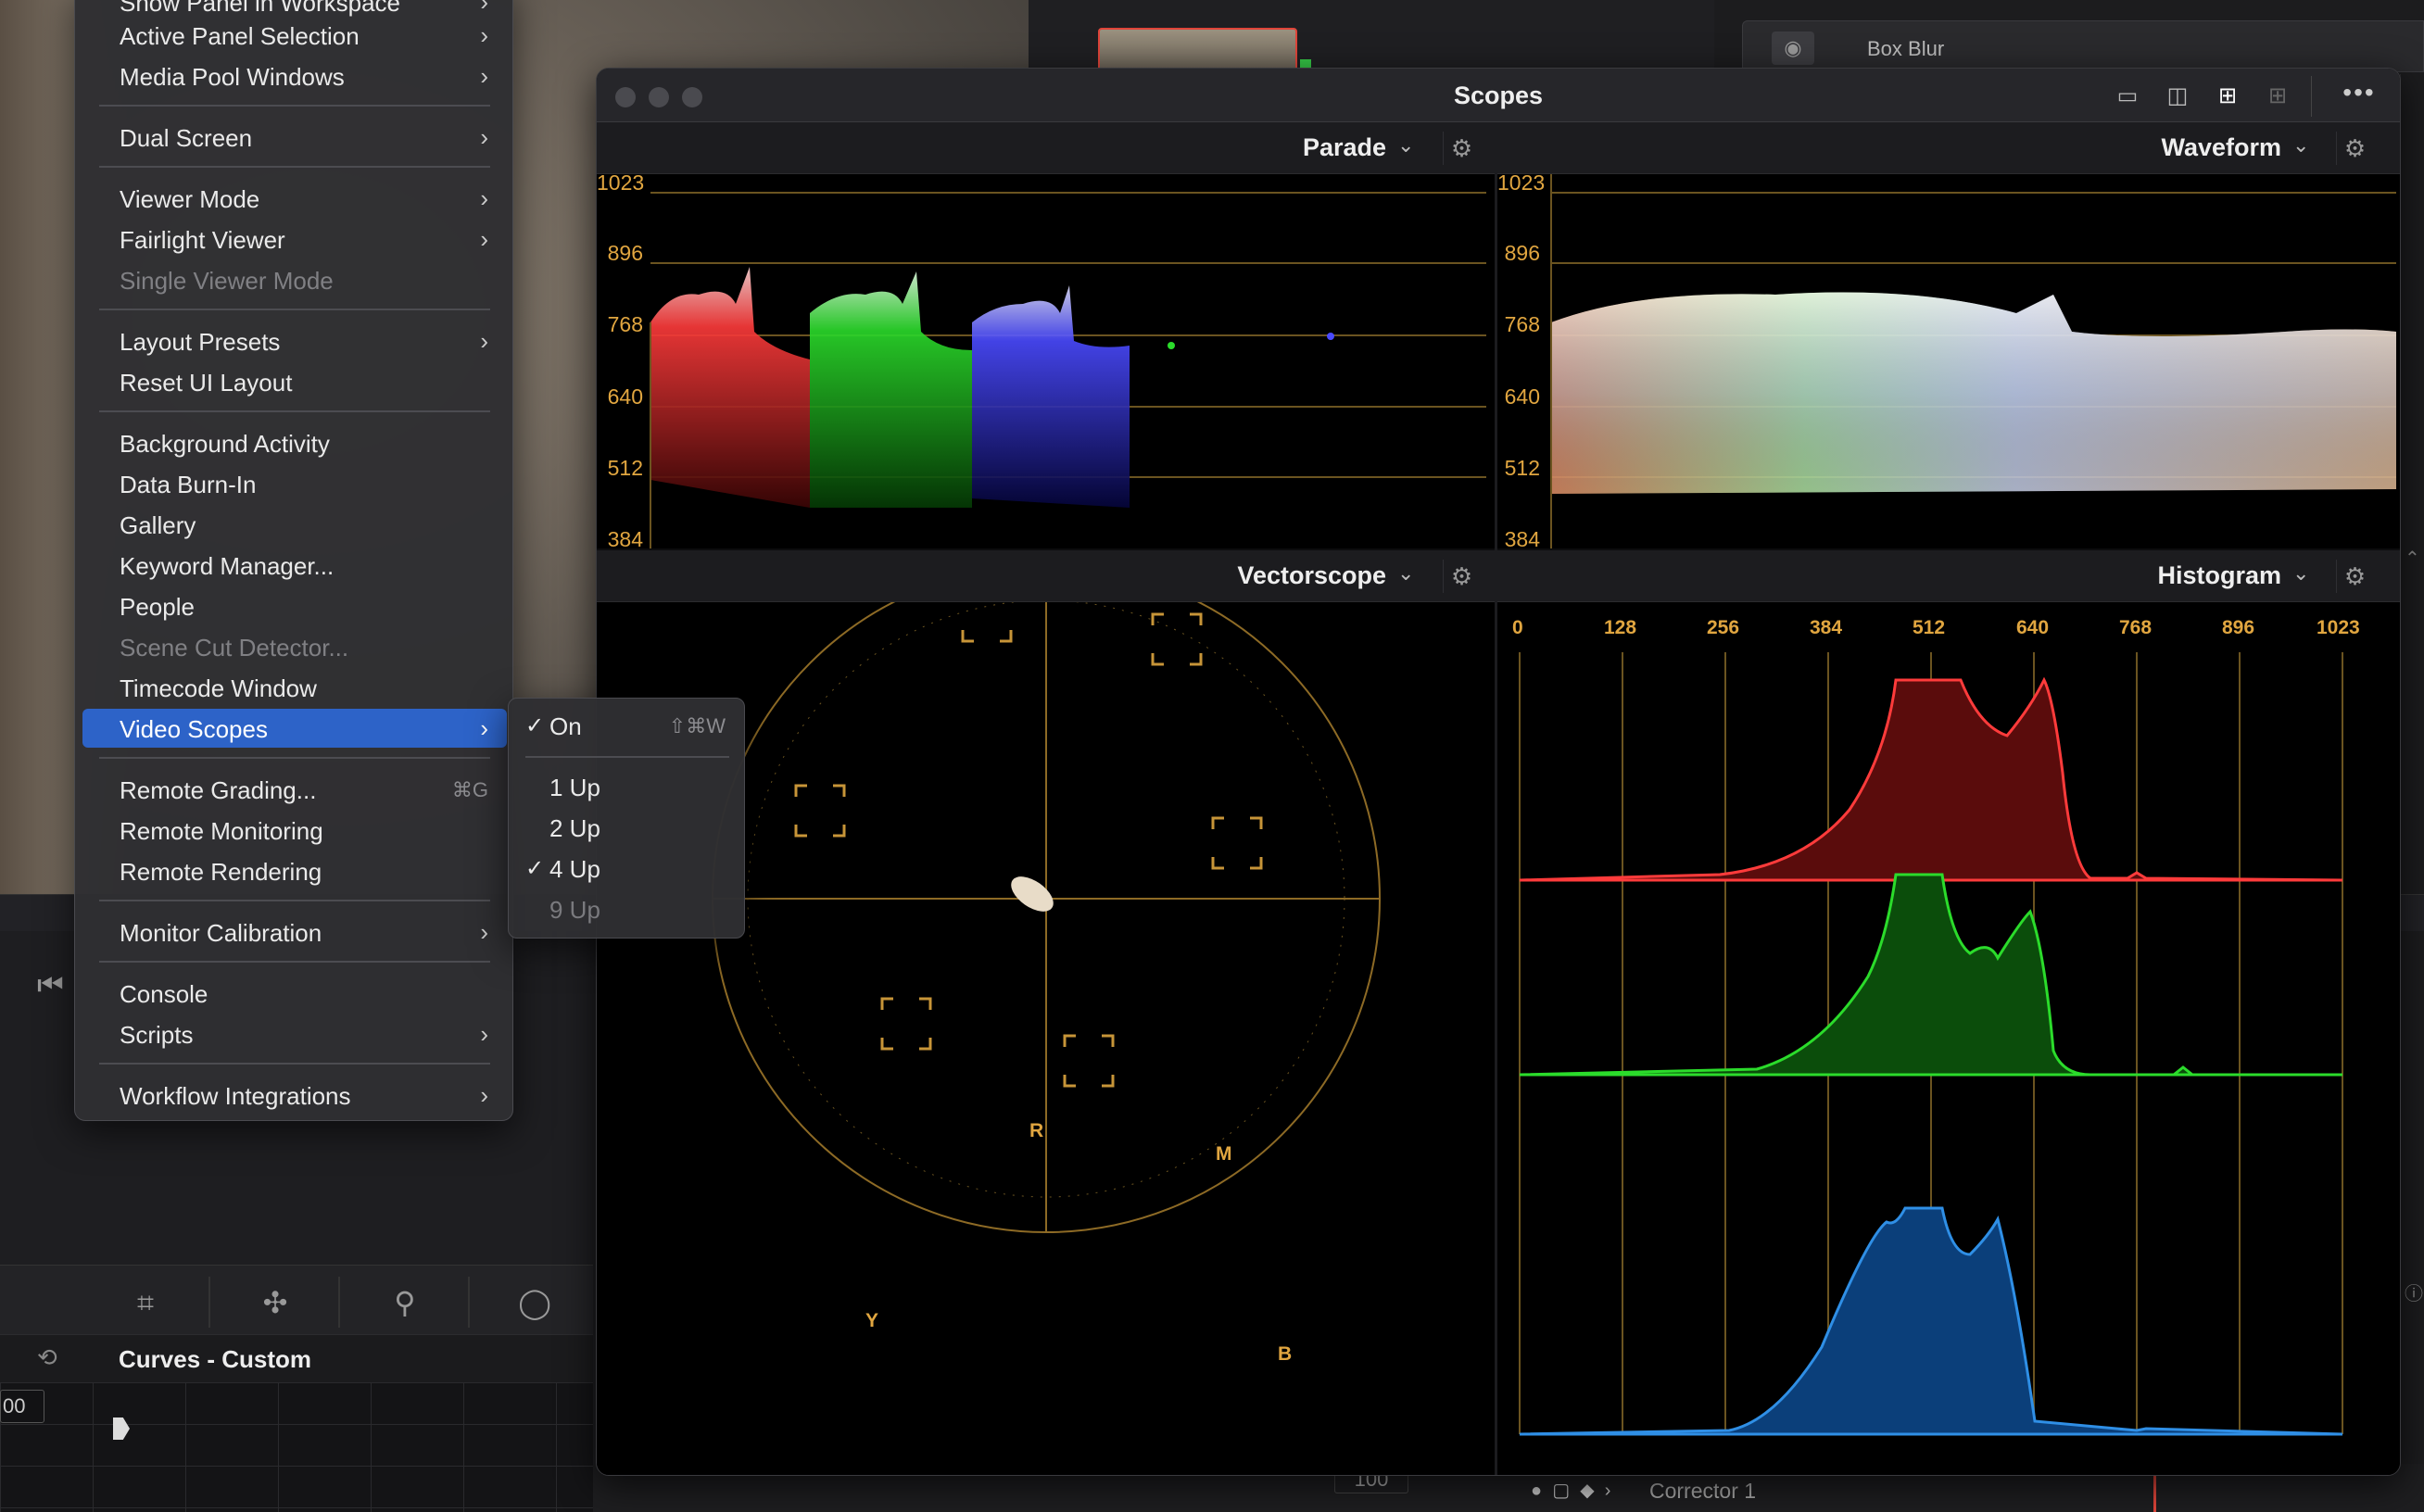  Describe the element at coordinates (1197, 50) in the screenshot. I see `clip-thumbnail` at that location.